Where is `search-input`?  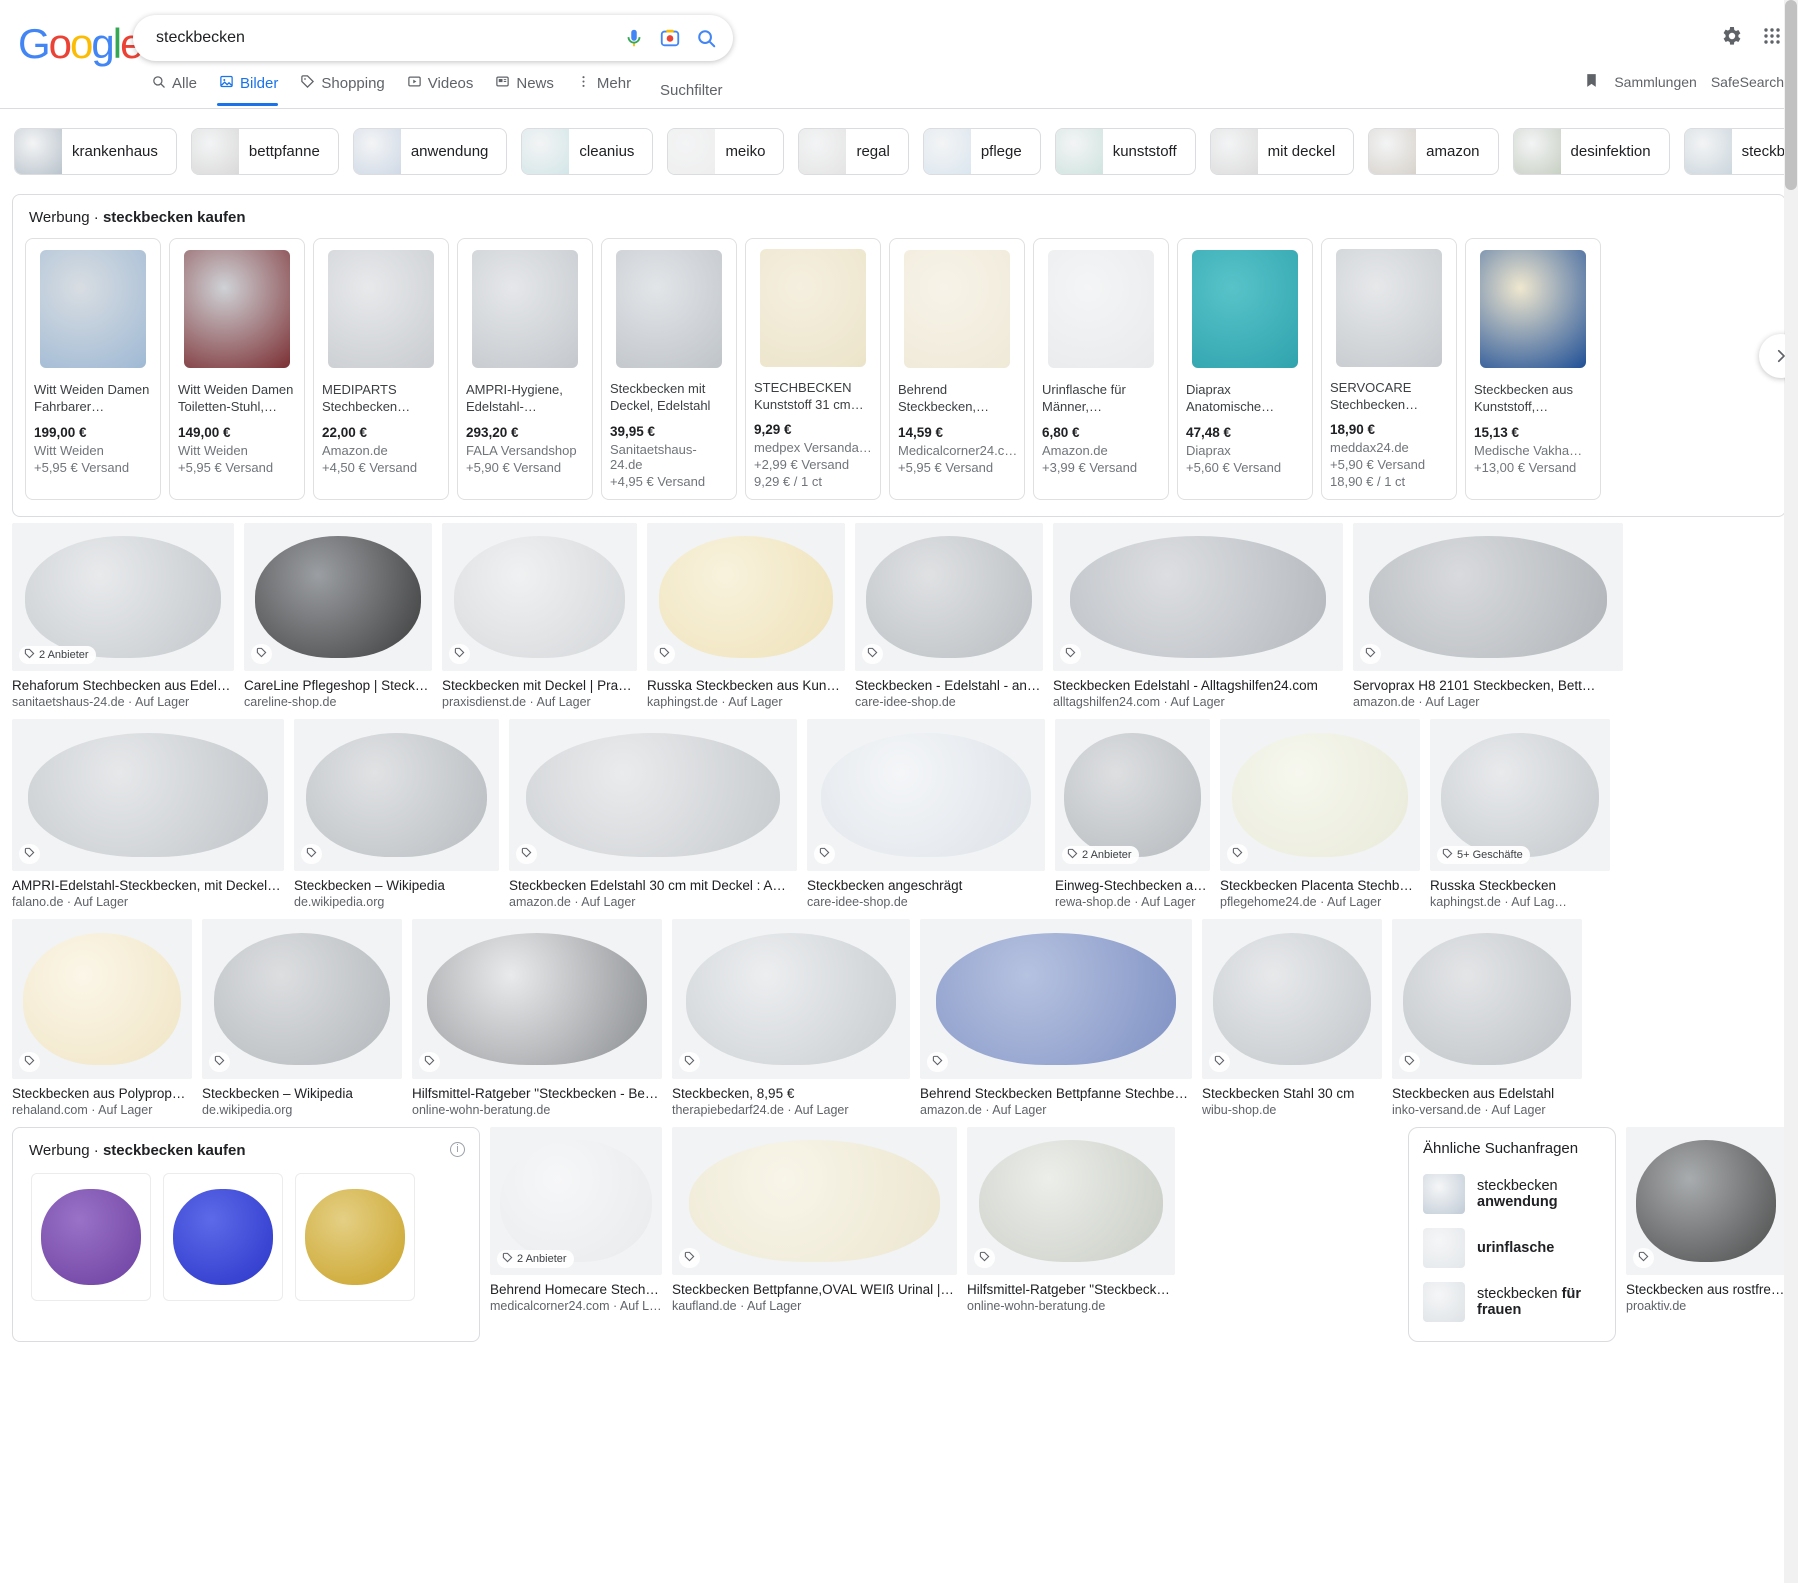 search-input is located at coordinates (385, 38).